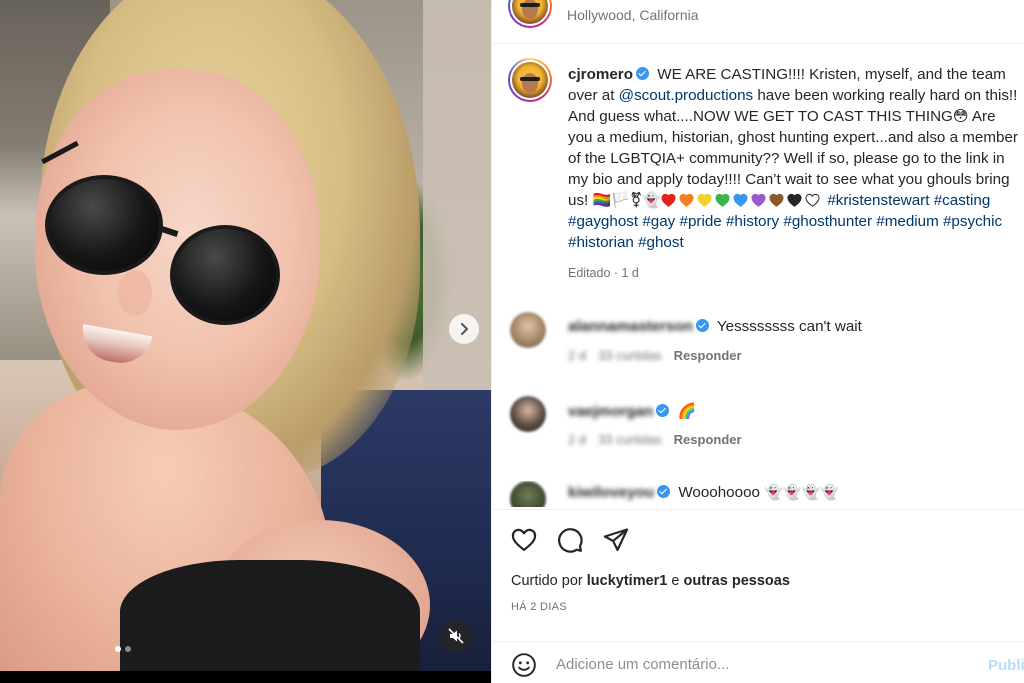  I want to click on comment-text: 🌈, so click(687, 411).